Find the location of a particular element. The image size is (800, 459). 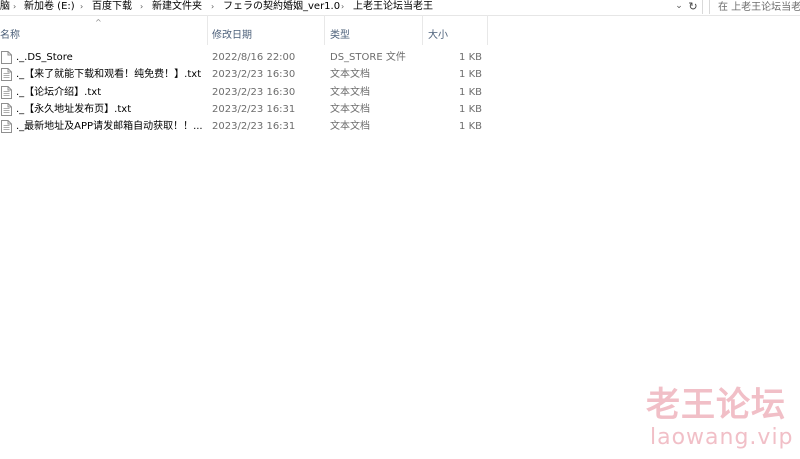

watermark-cn: 老王论坛 is located at coordinates (716, 405).